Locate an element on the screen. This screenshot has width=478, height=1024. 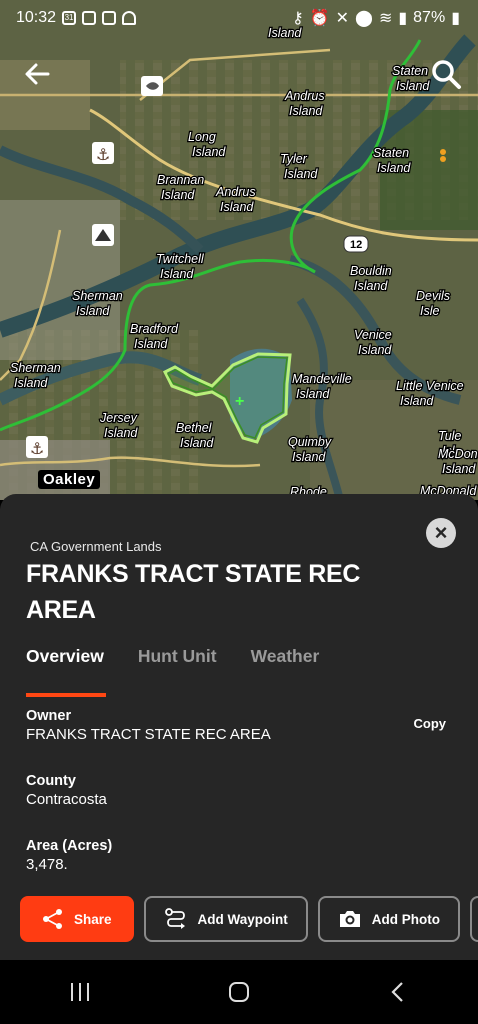
key-icon: ⚷ is located at coordinates (297, 18).